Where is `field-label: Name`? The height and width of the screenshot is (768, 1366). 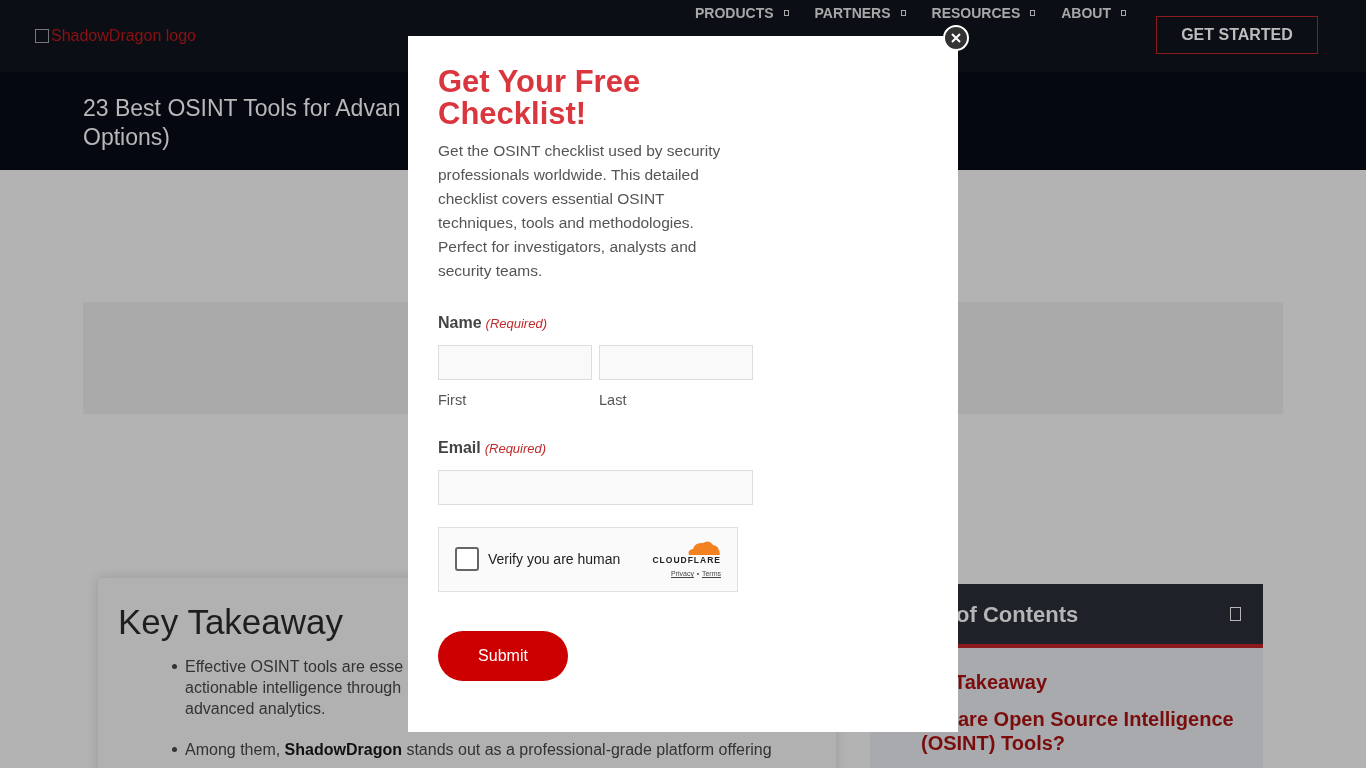 field-label: Name is located at coordinates (460, 323).